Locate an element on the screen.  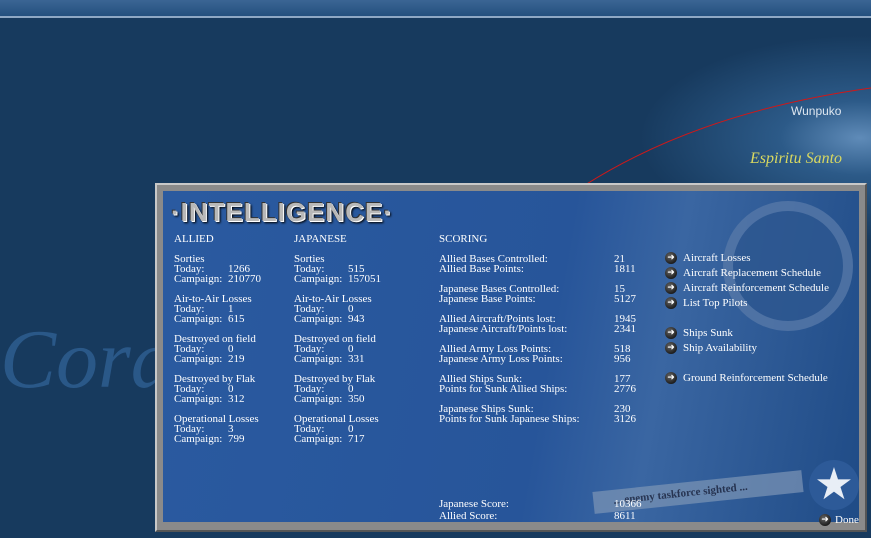
link-label: Ships Sunk is located at coordinates (708, 333).